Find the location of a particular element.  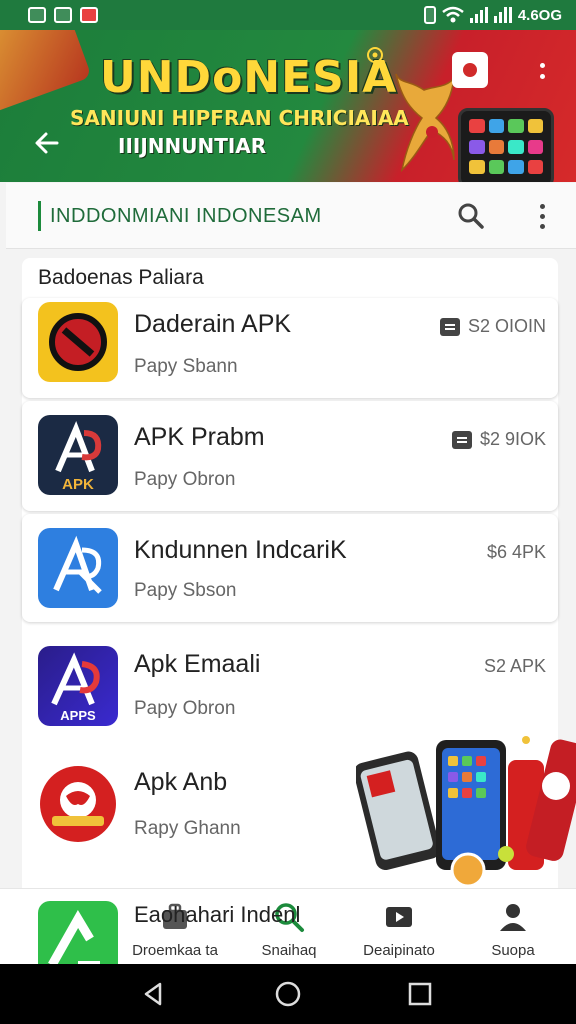

nav-item-profile: Suopa is located at coordinates (513, 930).